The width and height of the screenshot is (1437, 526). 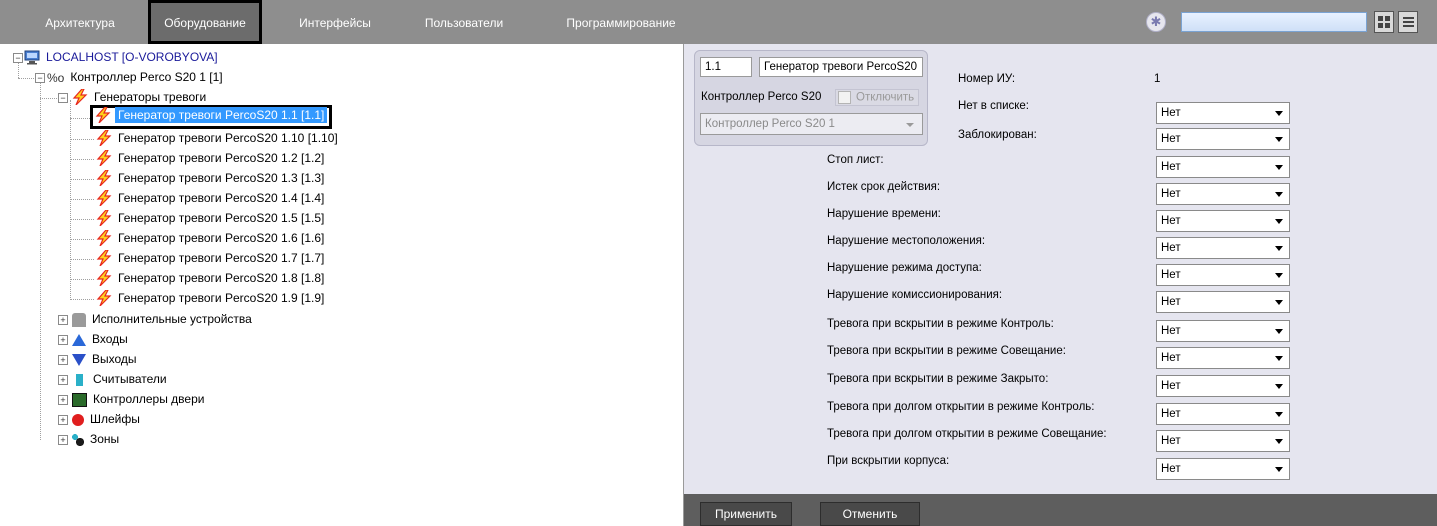 I want to click on tree-node-root: LOCALHOST [O-VOROBYOVA], so click(x=122, y=57).